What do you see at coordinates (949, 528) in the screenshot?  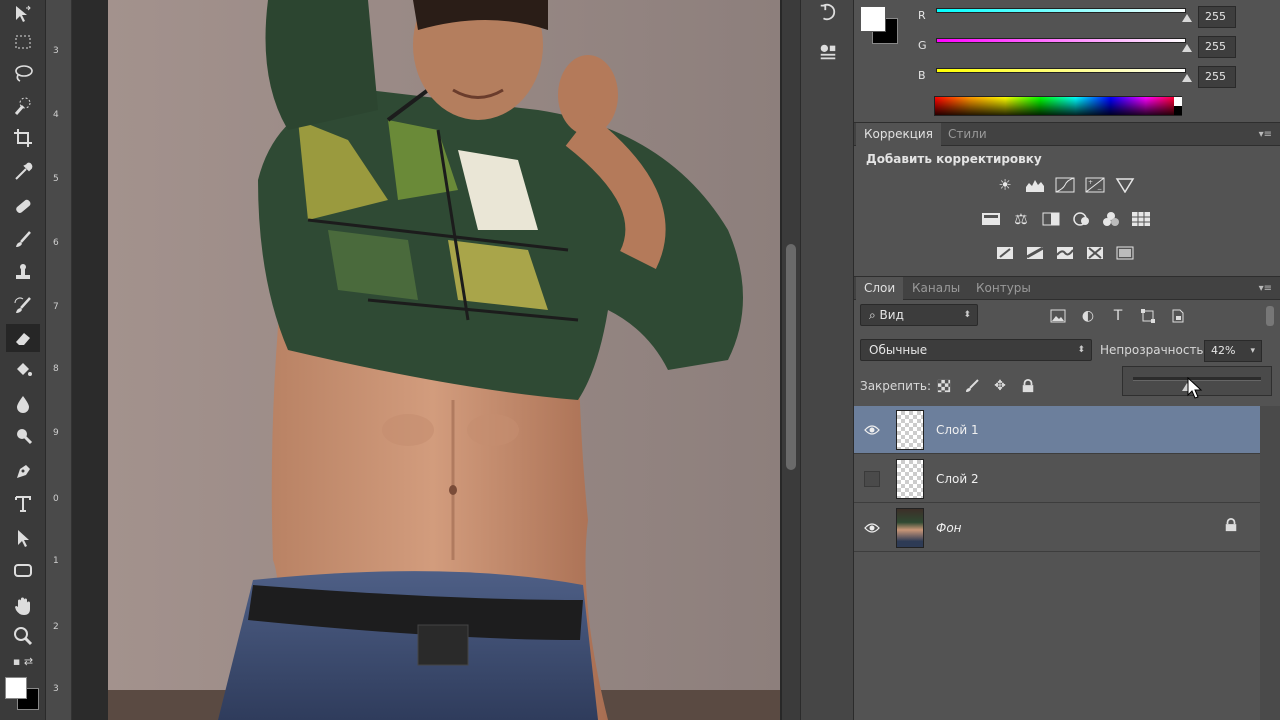 I see `layer-name: Фон` at bounding box center [949, 528].